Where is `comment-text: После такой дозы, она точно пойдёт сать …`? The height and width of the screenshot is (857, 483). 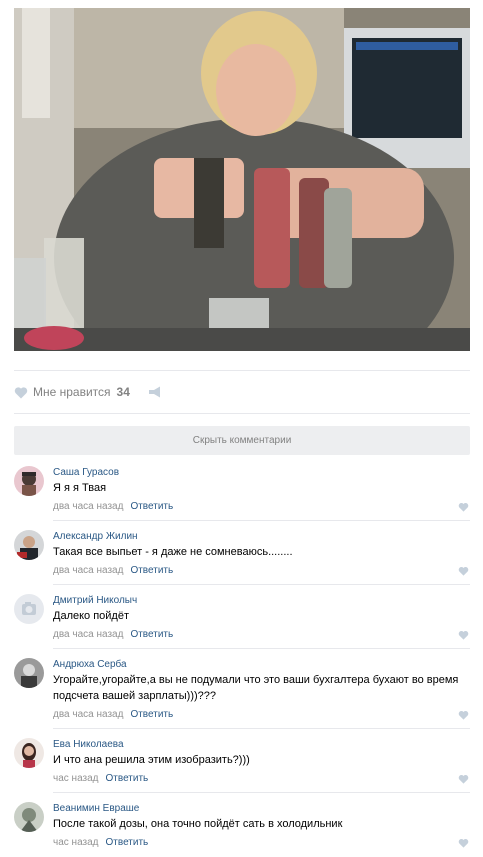 comment-text: После такой дозы, она точно пойдёт сать … is located at coordinates (198, 824).